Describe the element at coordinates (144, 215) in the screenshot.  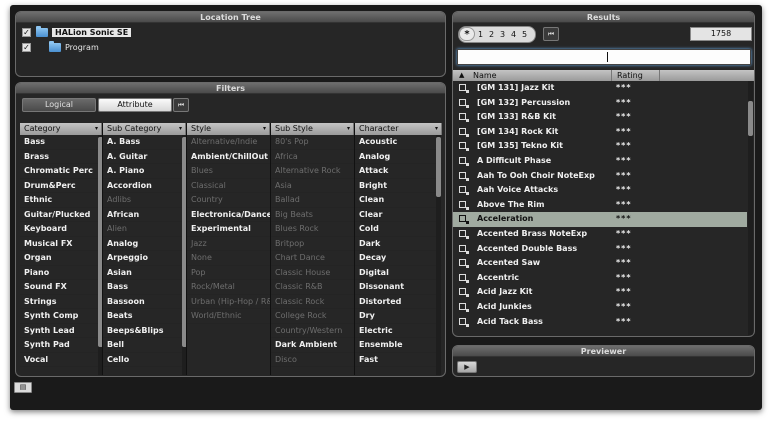
I see `filter-item: African` at that location.